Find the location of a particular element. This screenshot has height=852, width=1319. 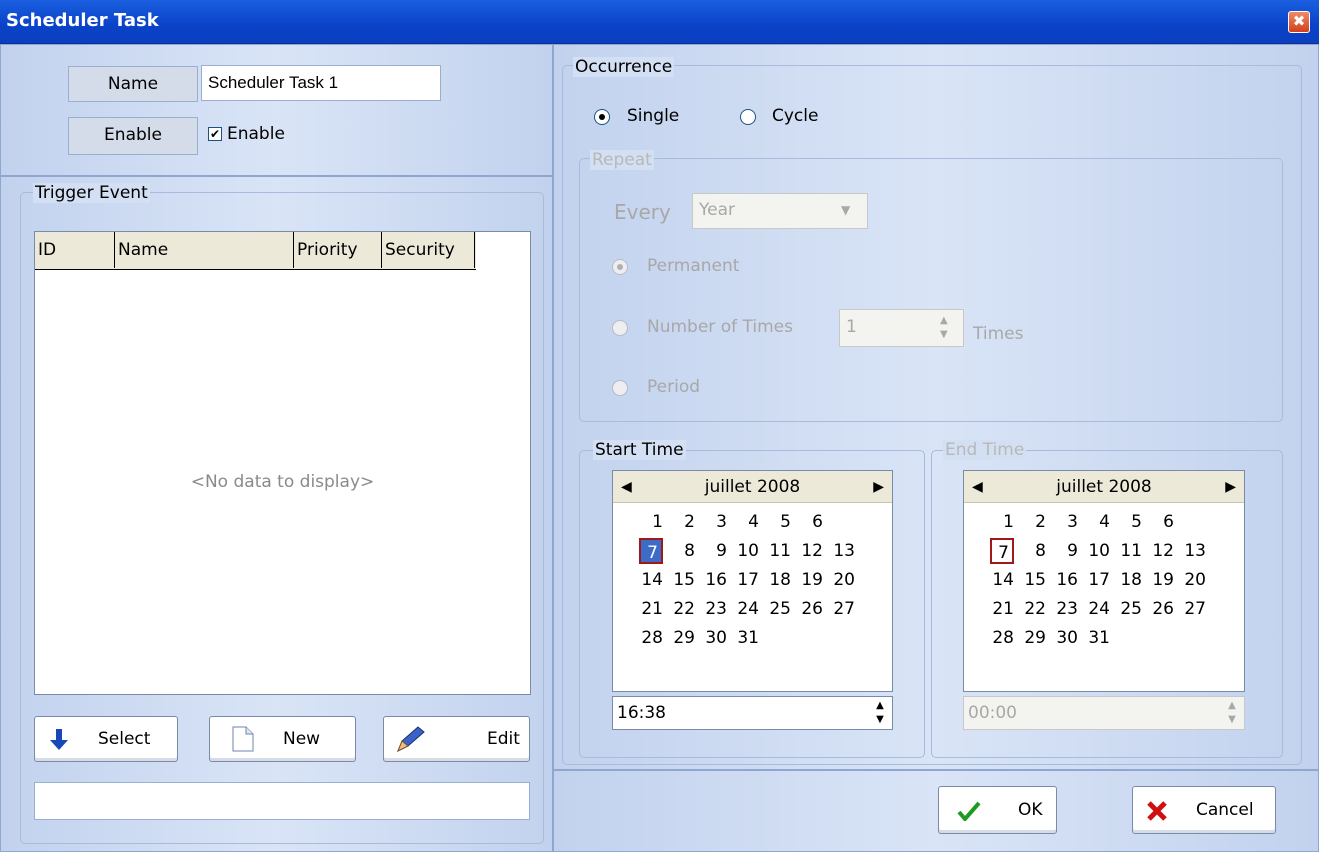

start-time-stepper: 16:38 ▲ ▼ is located at coordinates (752, 713).